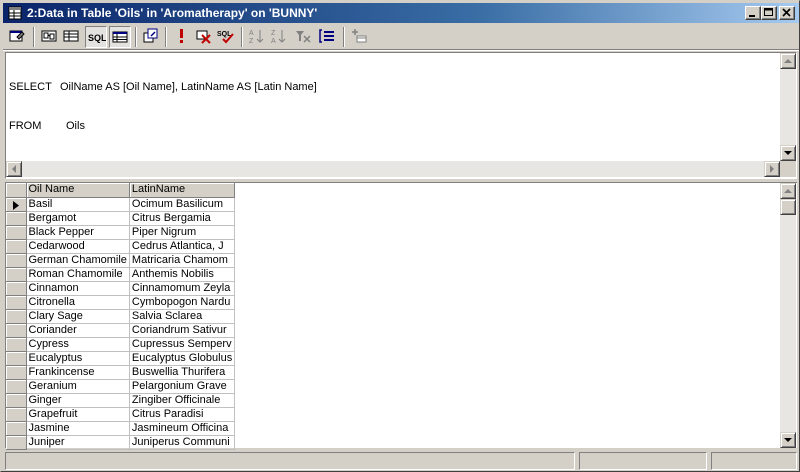  I want to click on grid-scroll-thumb, so click(788, 207).